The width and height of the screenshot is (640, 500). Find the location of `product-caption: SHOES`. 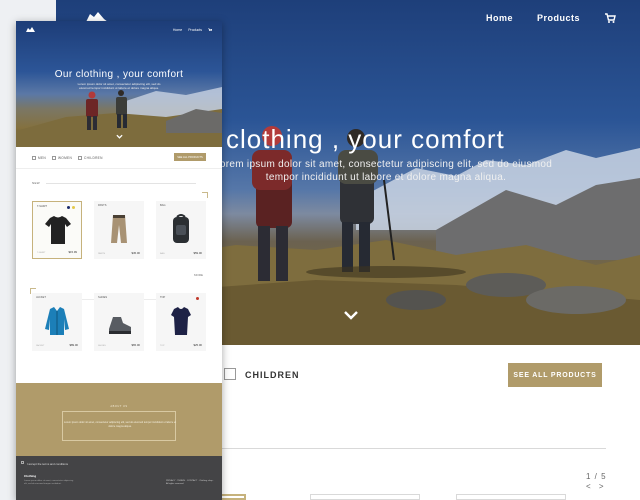

product-caption: SHOES is located at coordinates (102, 346).